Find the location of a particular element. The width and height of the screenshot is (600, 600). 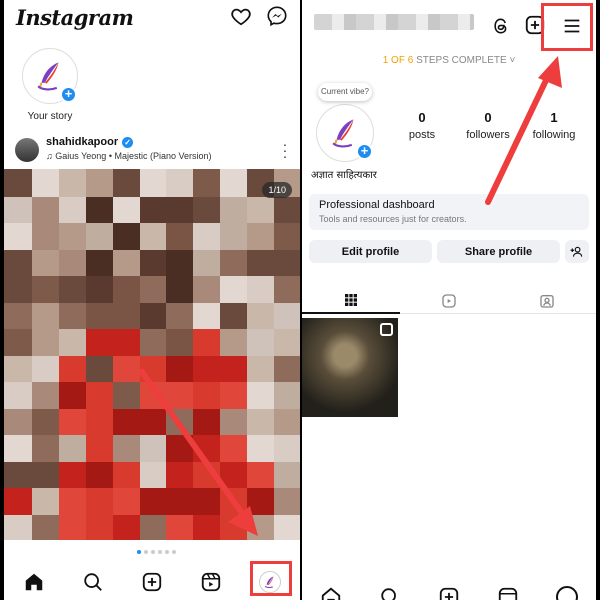

red-arrow-to-menu is located at coordinates (523, 130).